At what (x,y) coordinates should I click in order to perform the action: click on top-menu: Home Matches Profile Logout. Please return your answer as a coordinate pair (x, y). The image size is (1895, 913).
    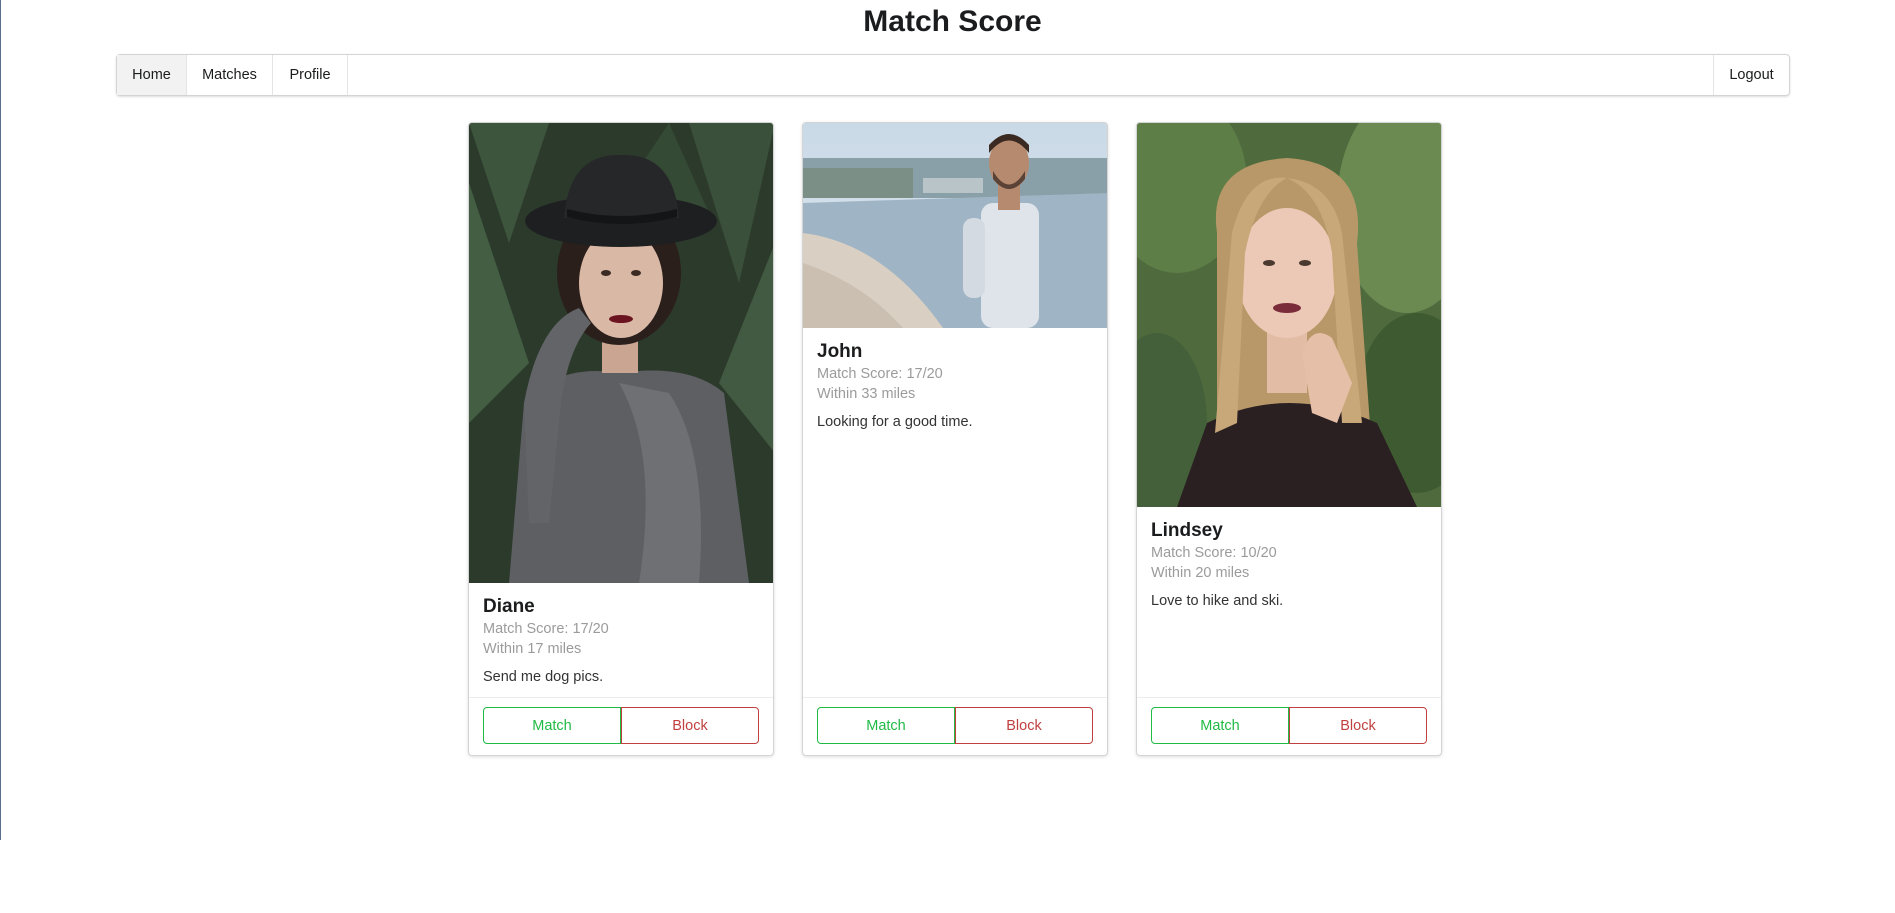
    Looking at the image, I should click on (953, 75).